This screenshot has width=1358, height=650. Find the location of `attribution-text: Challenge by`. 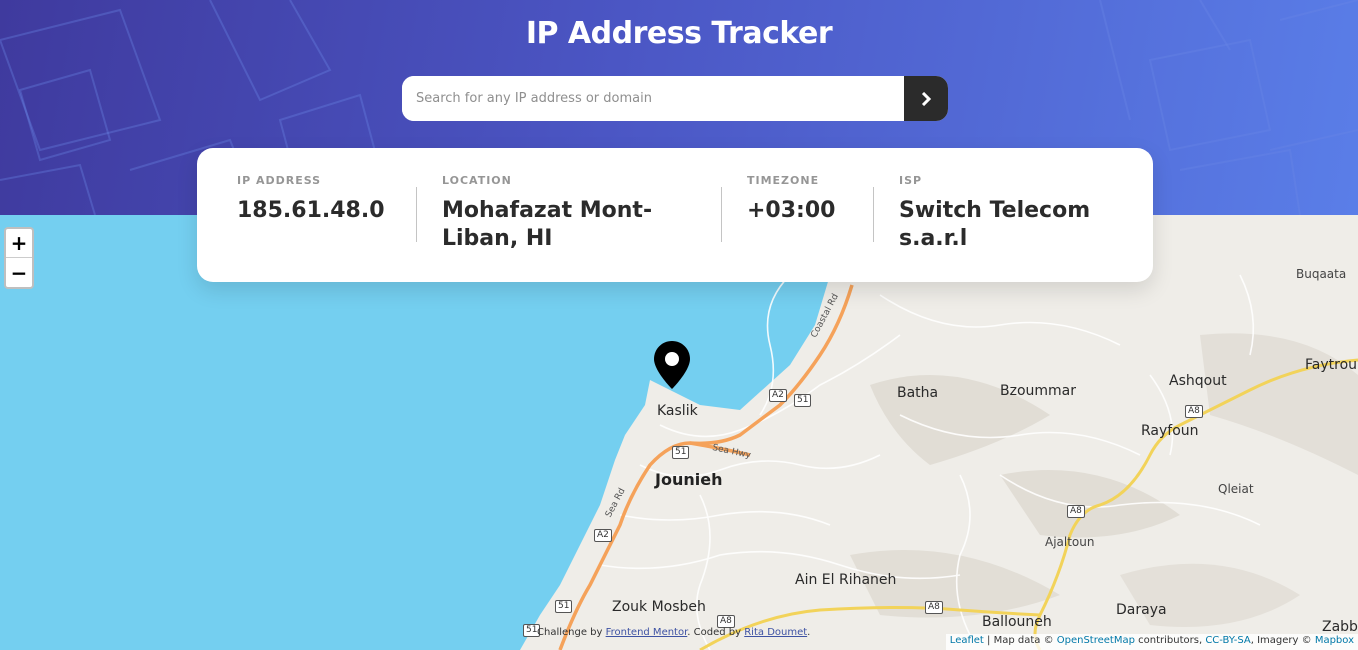

attribution-text: Challenge by is located at coordinates (571, 632).